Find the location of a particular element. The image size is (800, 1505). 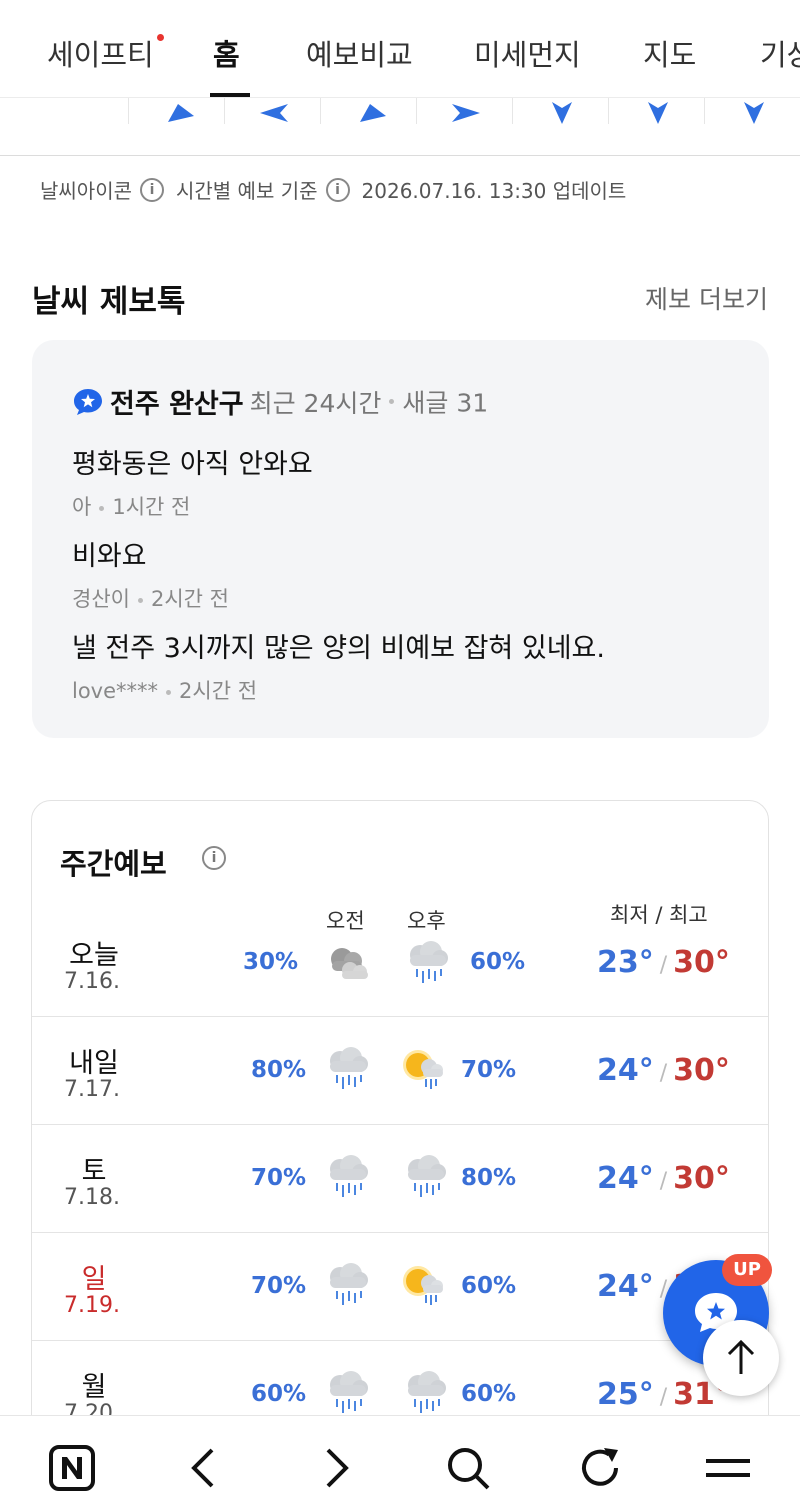

report-period: 최근 24시간 is located at coordinates (315, 403).